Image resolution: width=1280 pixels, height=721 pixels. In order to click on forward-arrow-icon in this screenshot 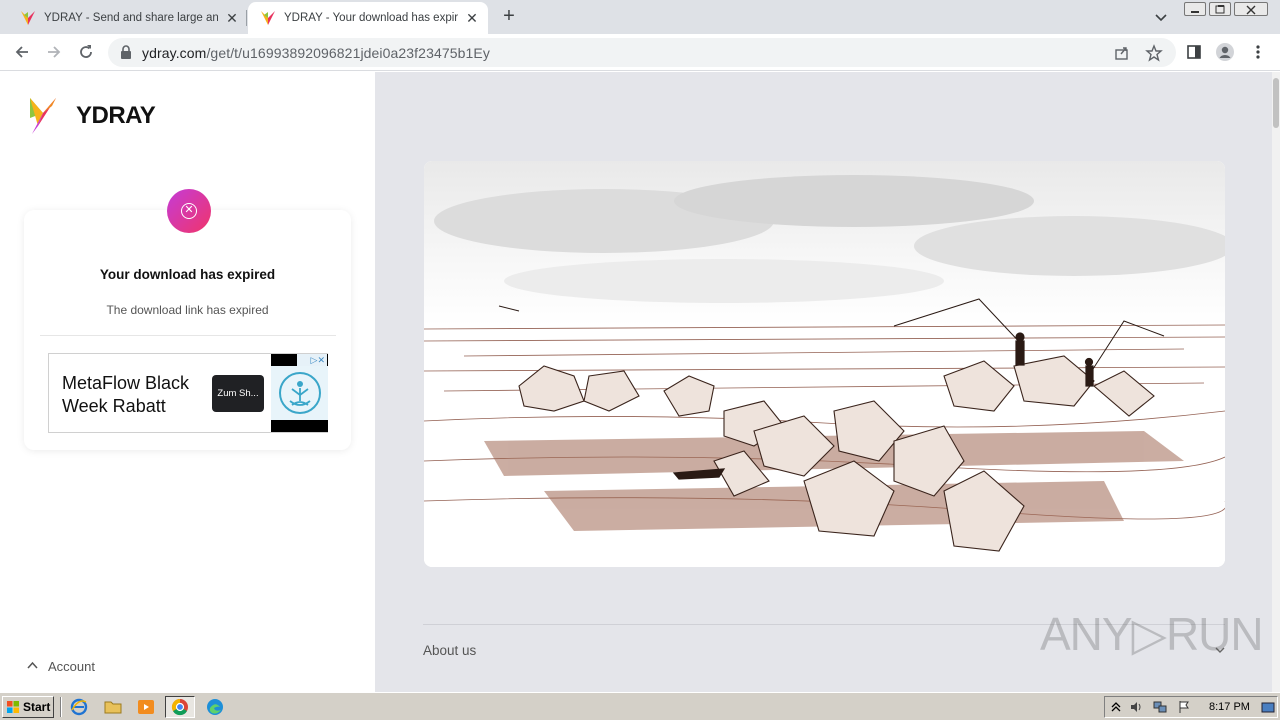, I will do `click(54, 52)`.